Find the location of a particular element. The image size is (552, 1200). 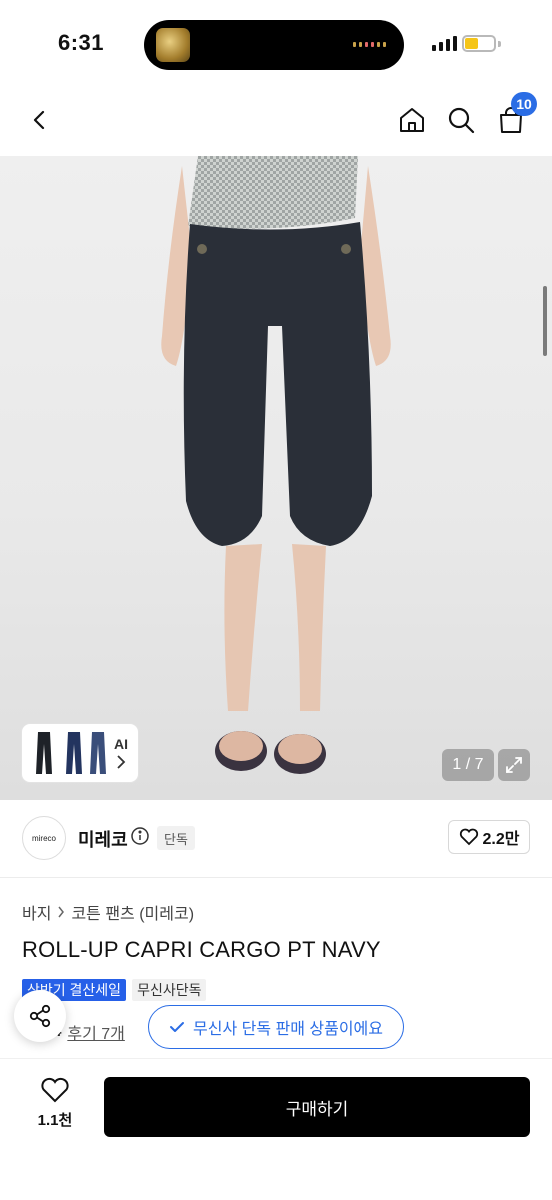

wish-count: 1.1천 is located at coordinates (55, 1120).